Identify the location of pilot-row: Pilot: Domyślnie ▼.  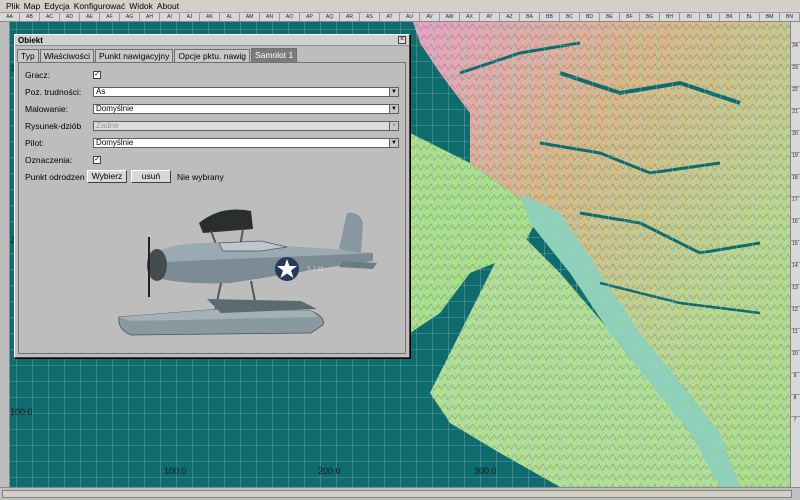
(212, 142).